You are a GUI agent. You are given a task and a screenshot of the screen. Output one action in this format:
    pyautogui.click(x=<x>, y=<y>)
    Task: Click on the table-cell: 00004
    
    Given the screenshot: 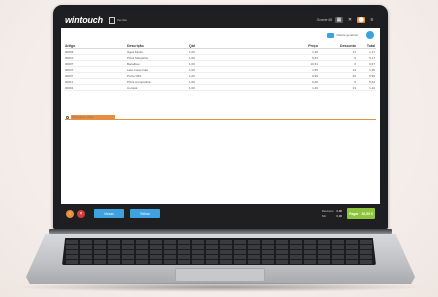 What is the action you would take?
    pyautogui.click(x=69, y=88)
    